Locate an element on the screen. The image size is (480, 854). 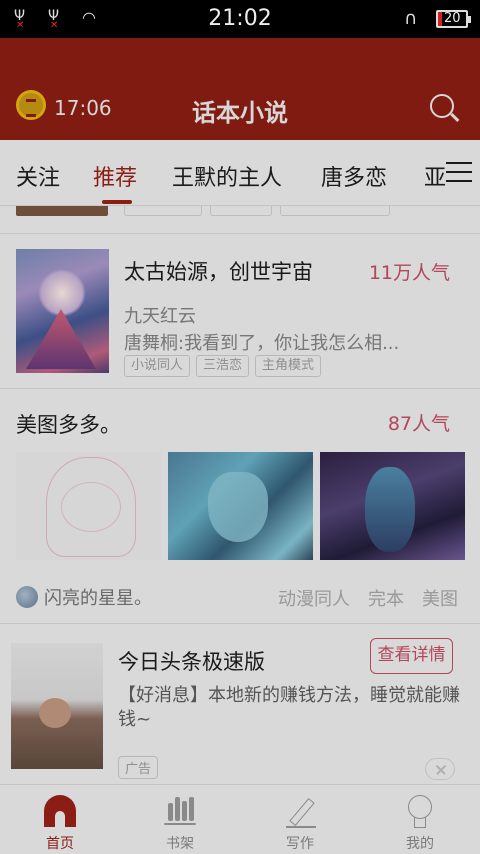
app-header: 17:06 话本小说 is located at coordinates (240, 89).